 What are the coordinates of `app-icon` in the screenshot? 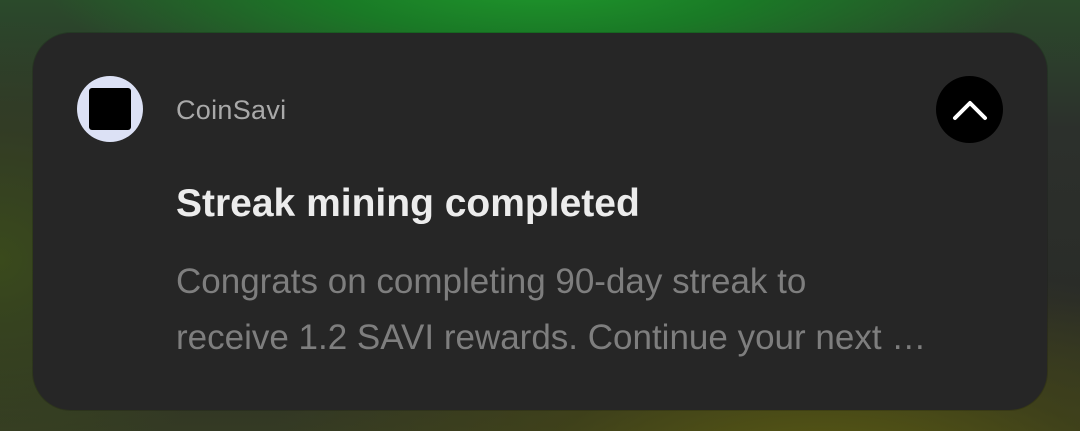 It's located at (110, 109).